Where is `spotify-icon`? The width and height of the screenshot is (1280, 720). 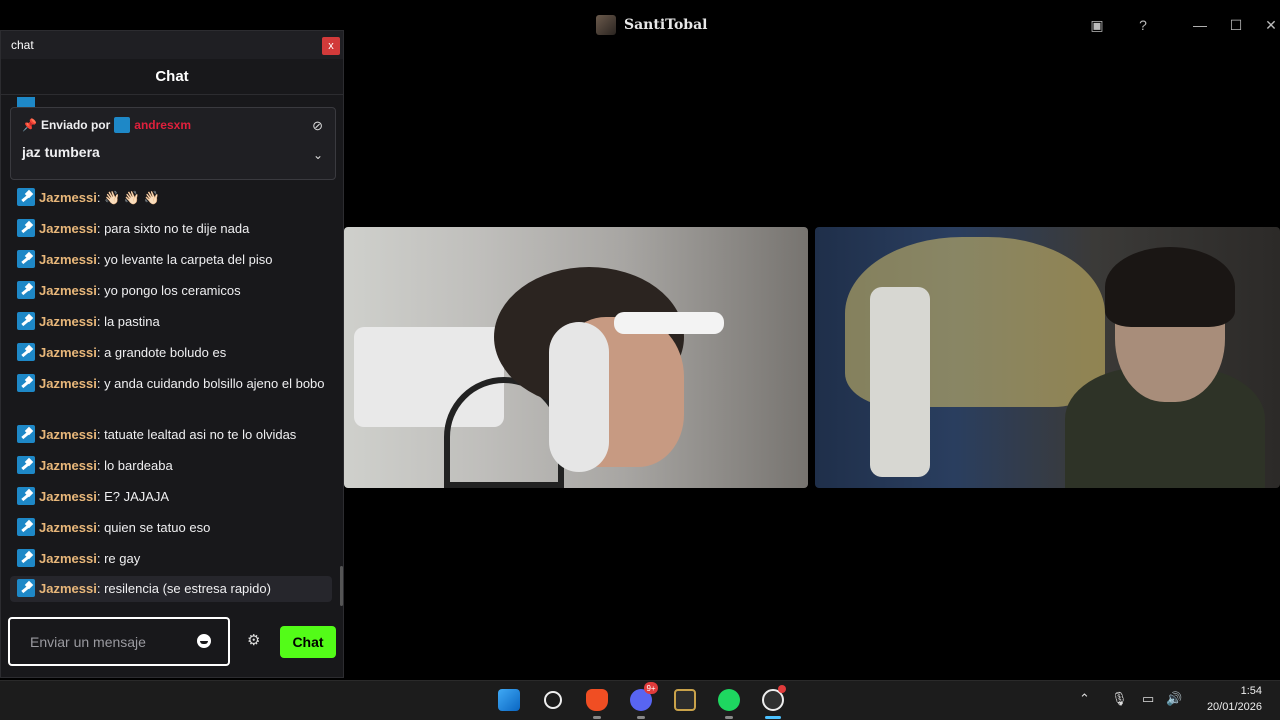
spotify-icon is located at coordinates (729, 700).